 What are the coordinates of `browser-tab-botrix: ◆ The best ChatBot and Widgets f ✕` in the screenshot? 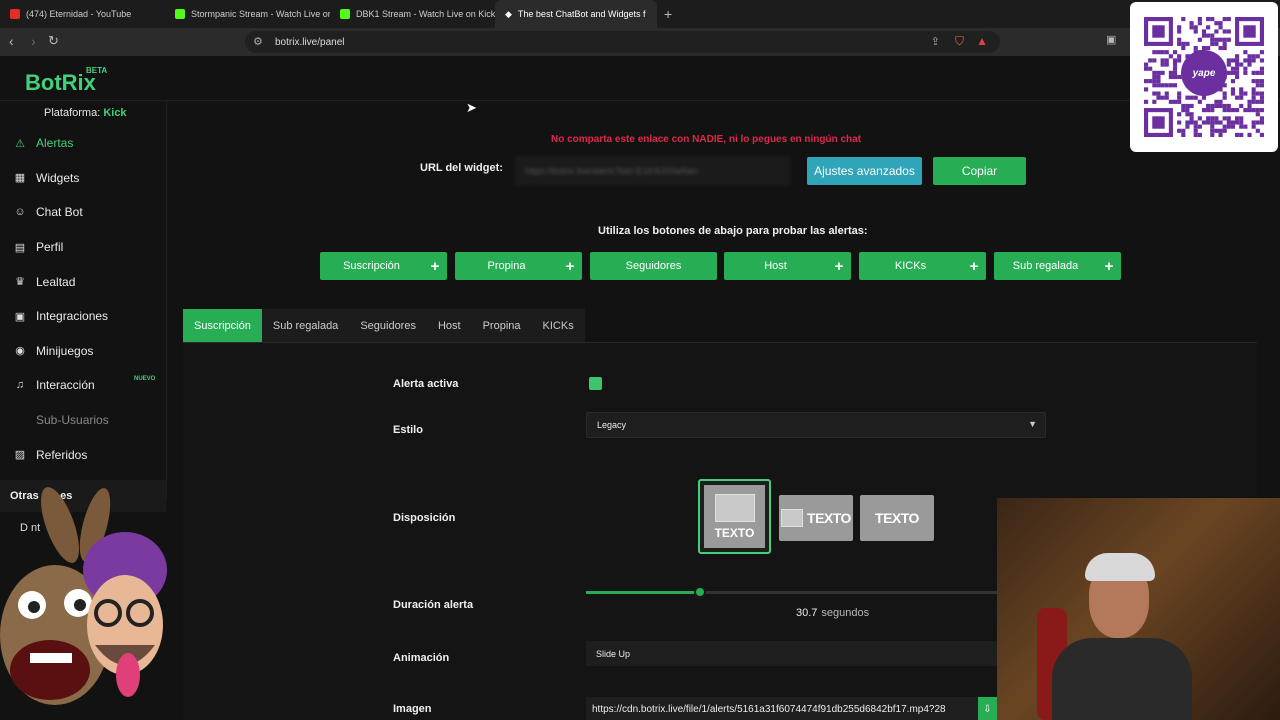 It's located at (576, 14).